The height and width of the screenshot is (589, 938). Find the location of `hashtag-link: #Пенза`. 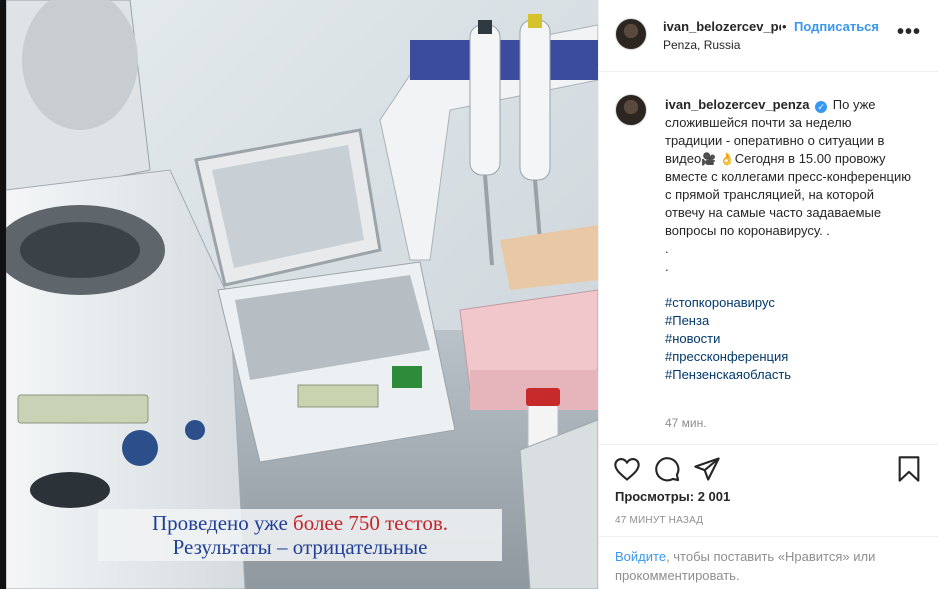

hashtag-link: #Пенза is located at coordinates (788, 321).